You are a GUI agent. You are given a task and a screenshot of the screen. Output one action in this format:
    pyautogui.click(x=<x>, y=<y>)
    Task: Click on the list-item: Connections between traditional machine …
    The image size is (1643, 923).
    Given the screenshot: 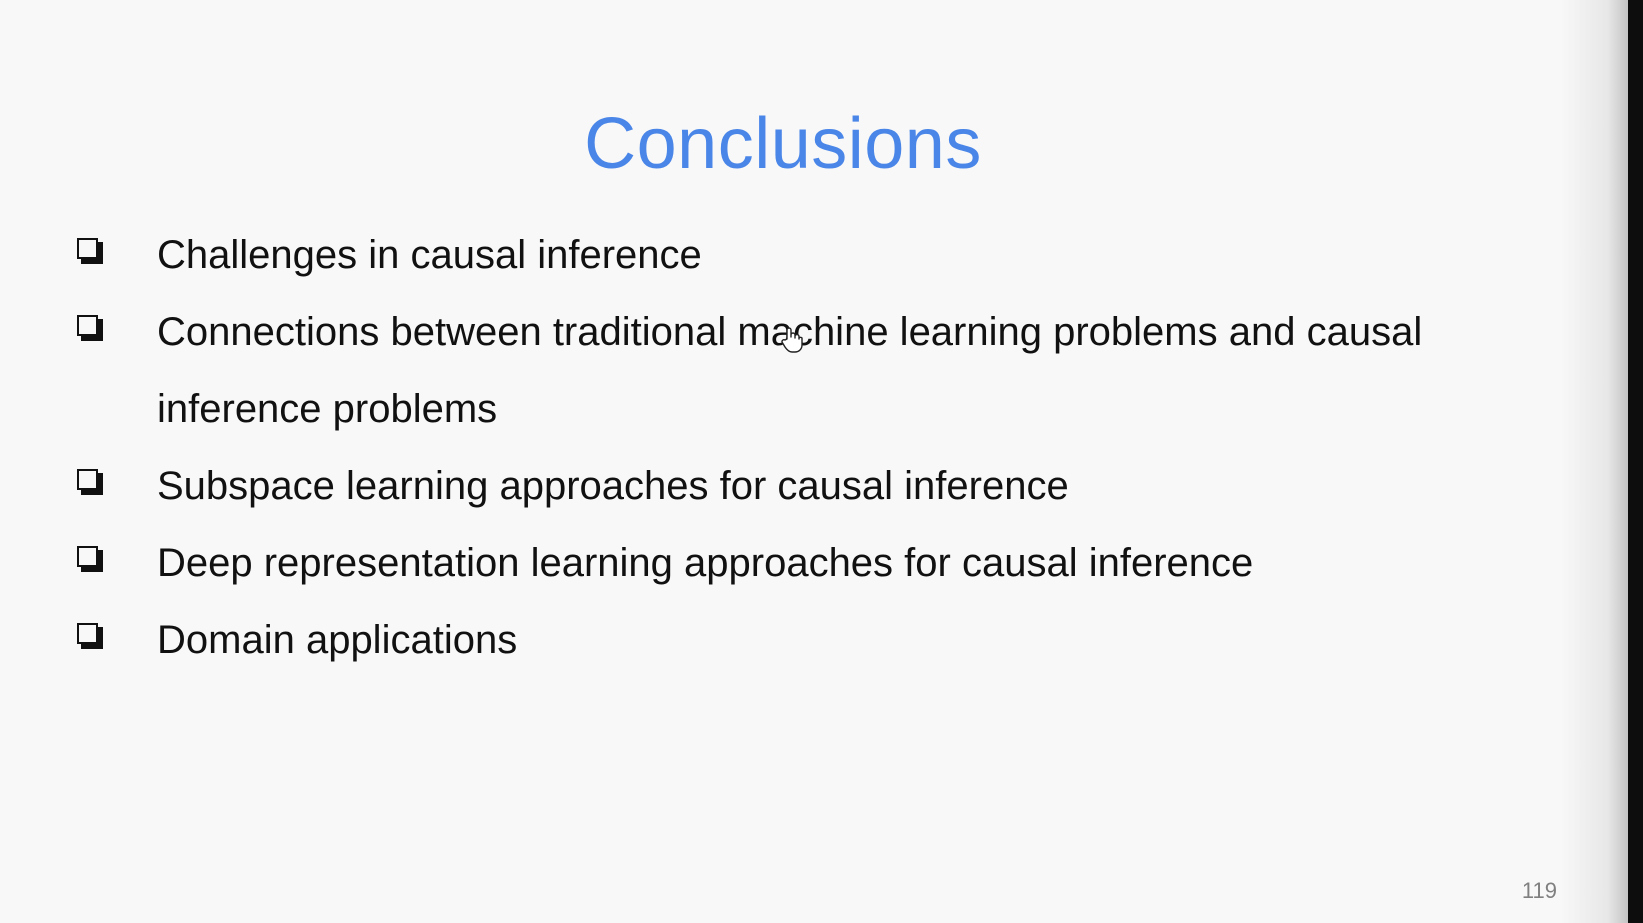 What is the action you would take?
    pyautogui.click(x=784, y=371)
    